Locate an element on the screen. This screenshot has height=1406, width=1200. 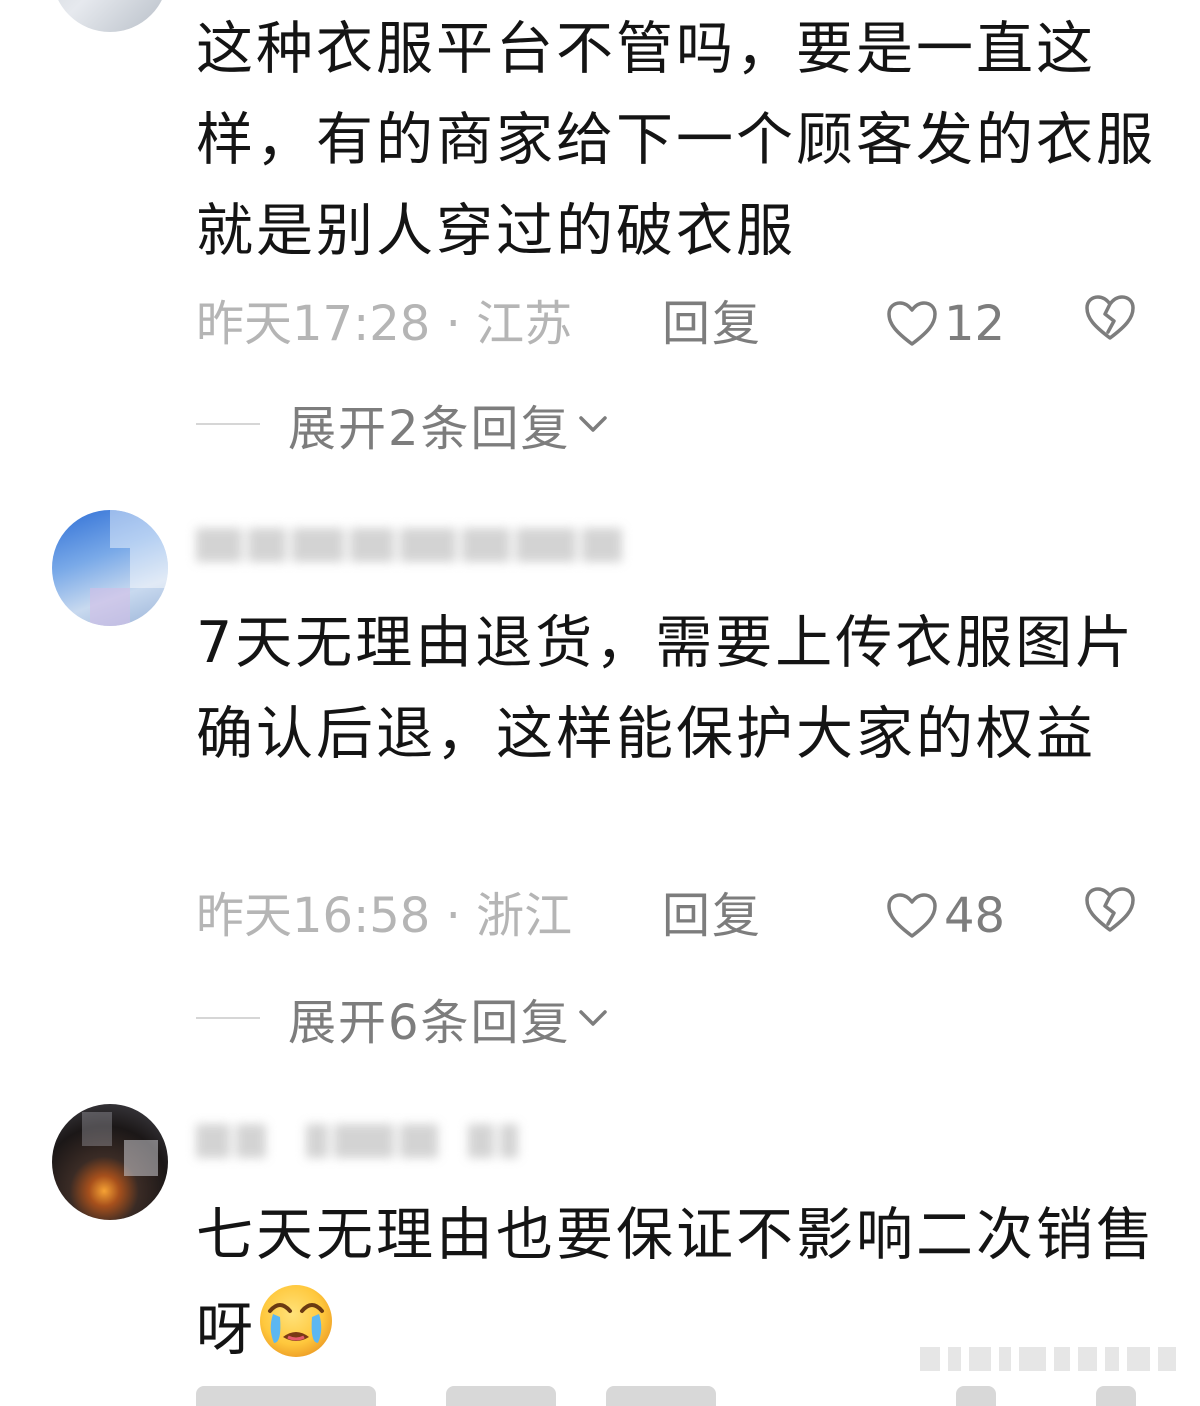
expand-replies-label: 展开6条回复 is located at coordinates (429, 1023).